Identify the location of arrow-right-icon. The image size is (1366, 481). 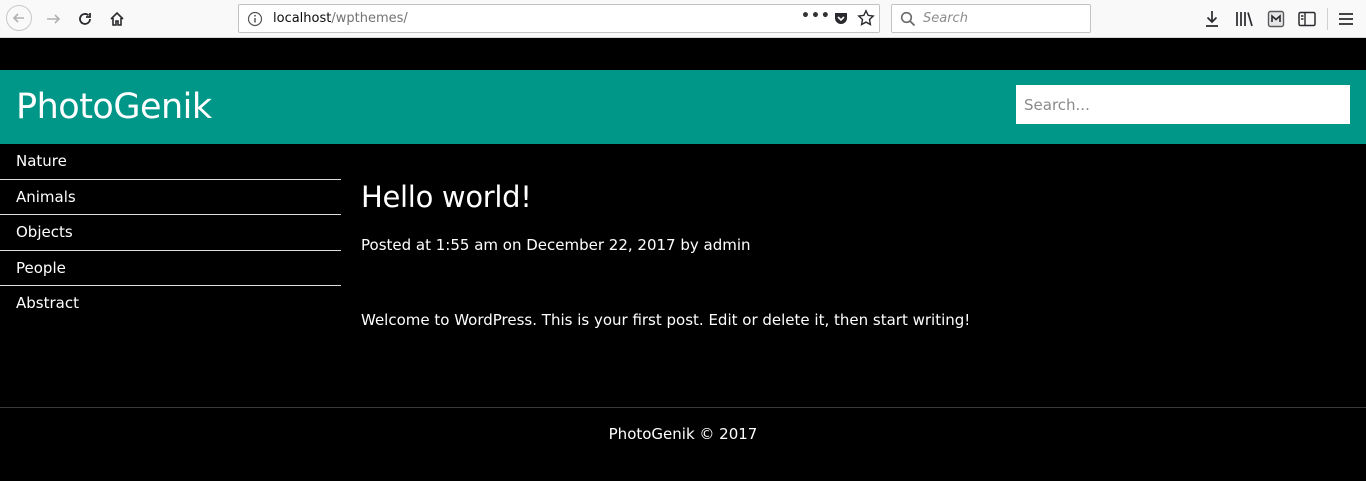
(54, 19).